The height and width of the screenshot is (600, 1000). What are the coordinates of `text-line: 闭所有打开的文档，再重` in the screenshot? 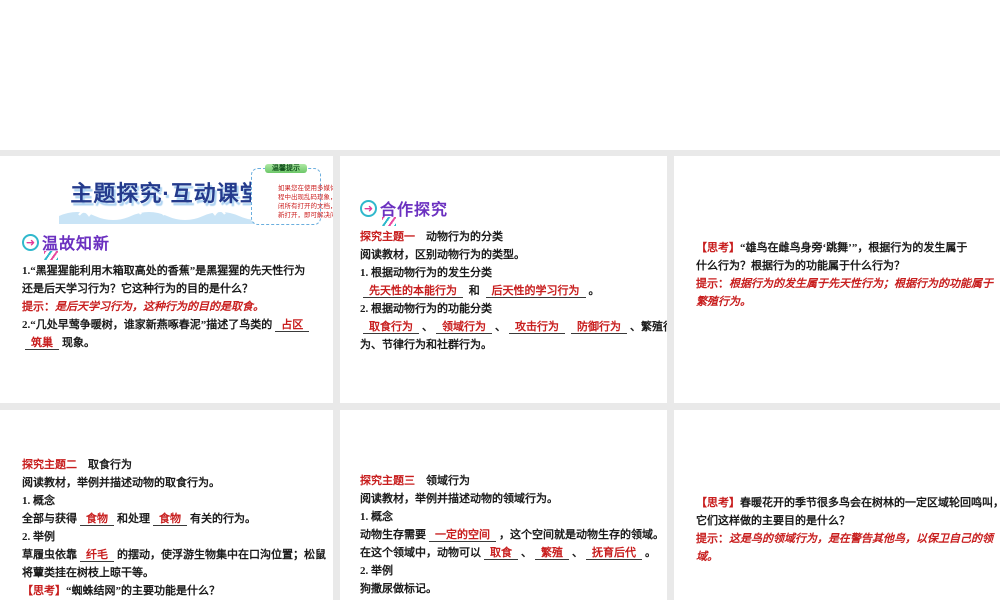 It's located at (305, 206).